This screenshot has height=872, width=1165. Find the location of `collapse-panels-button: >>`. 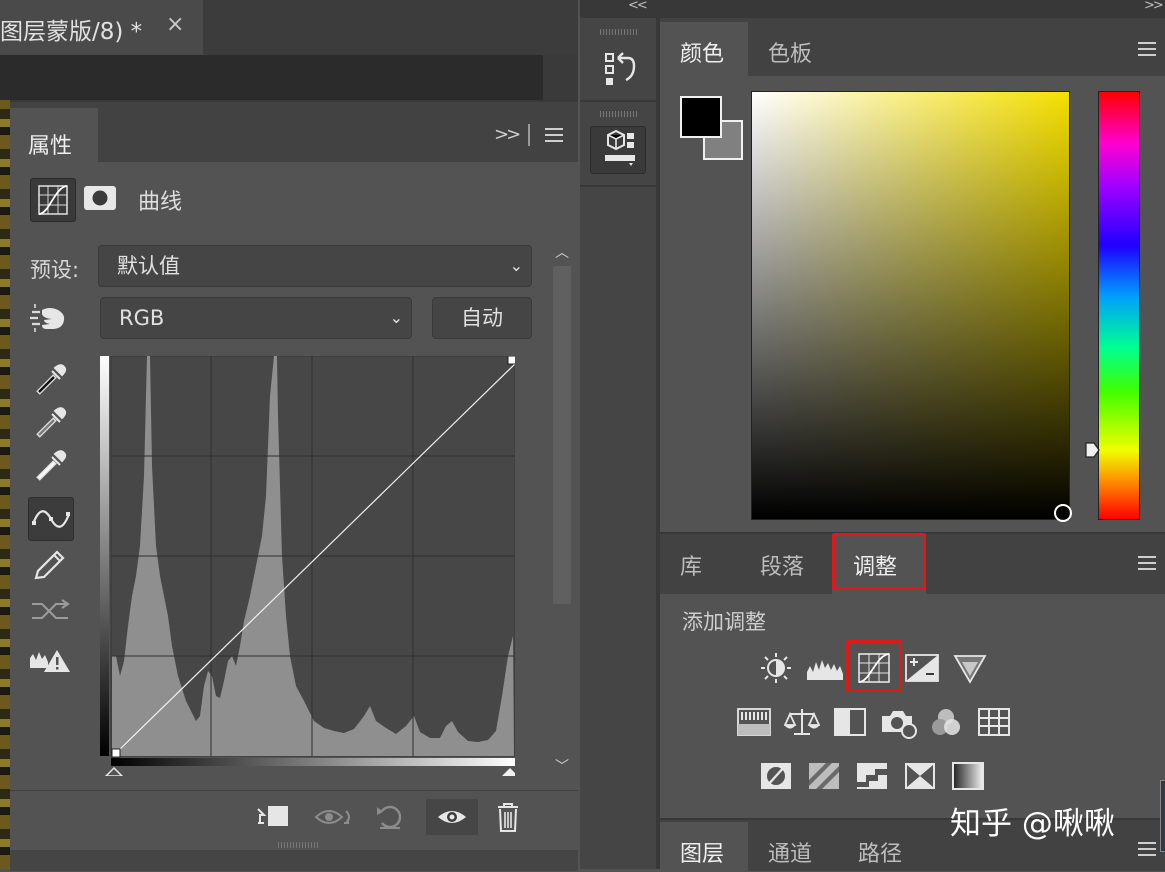

collapse-panels-button: >> is located at coordinates (1154, 6).